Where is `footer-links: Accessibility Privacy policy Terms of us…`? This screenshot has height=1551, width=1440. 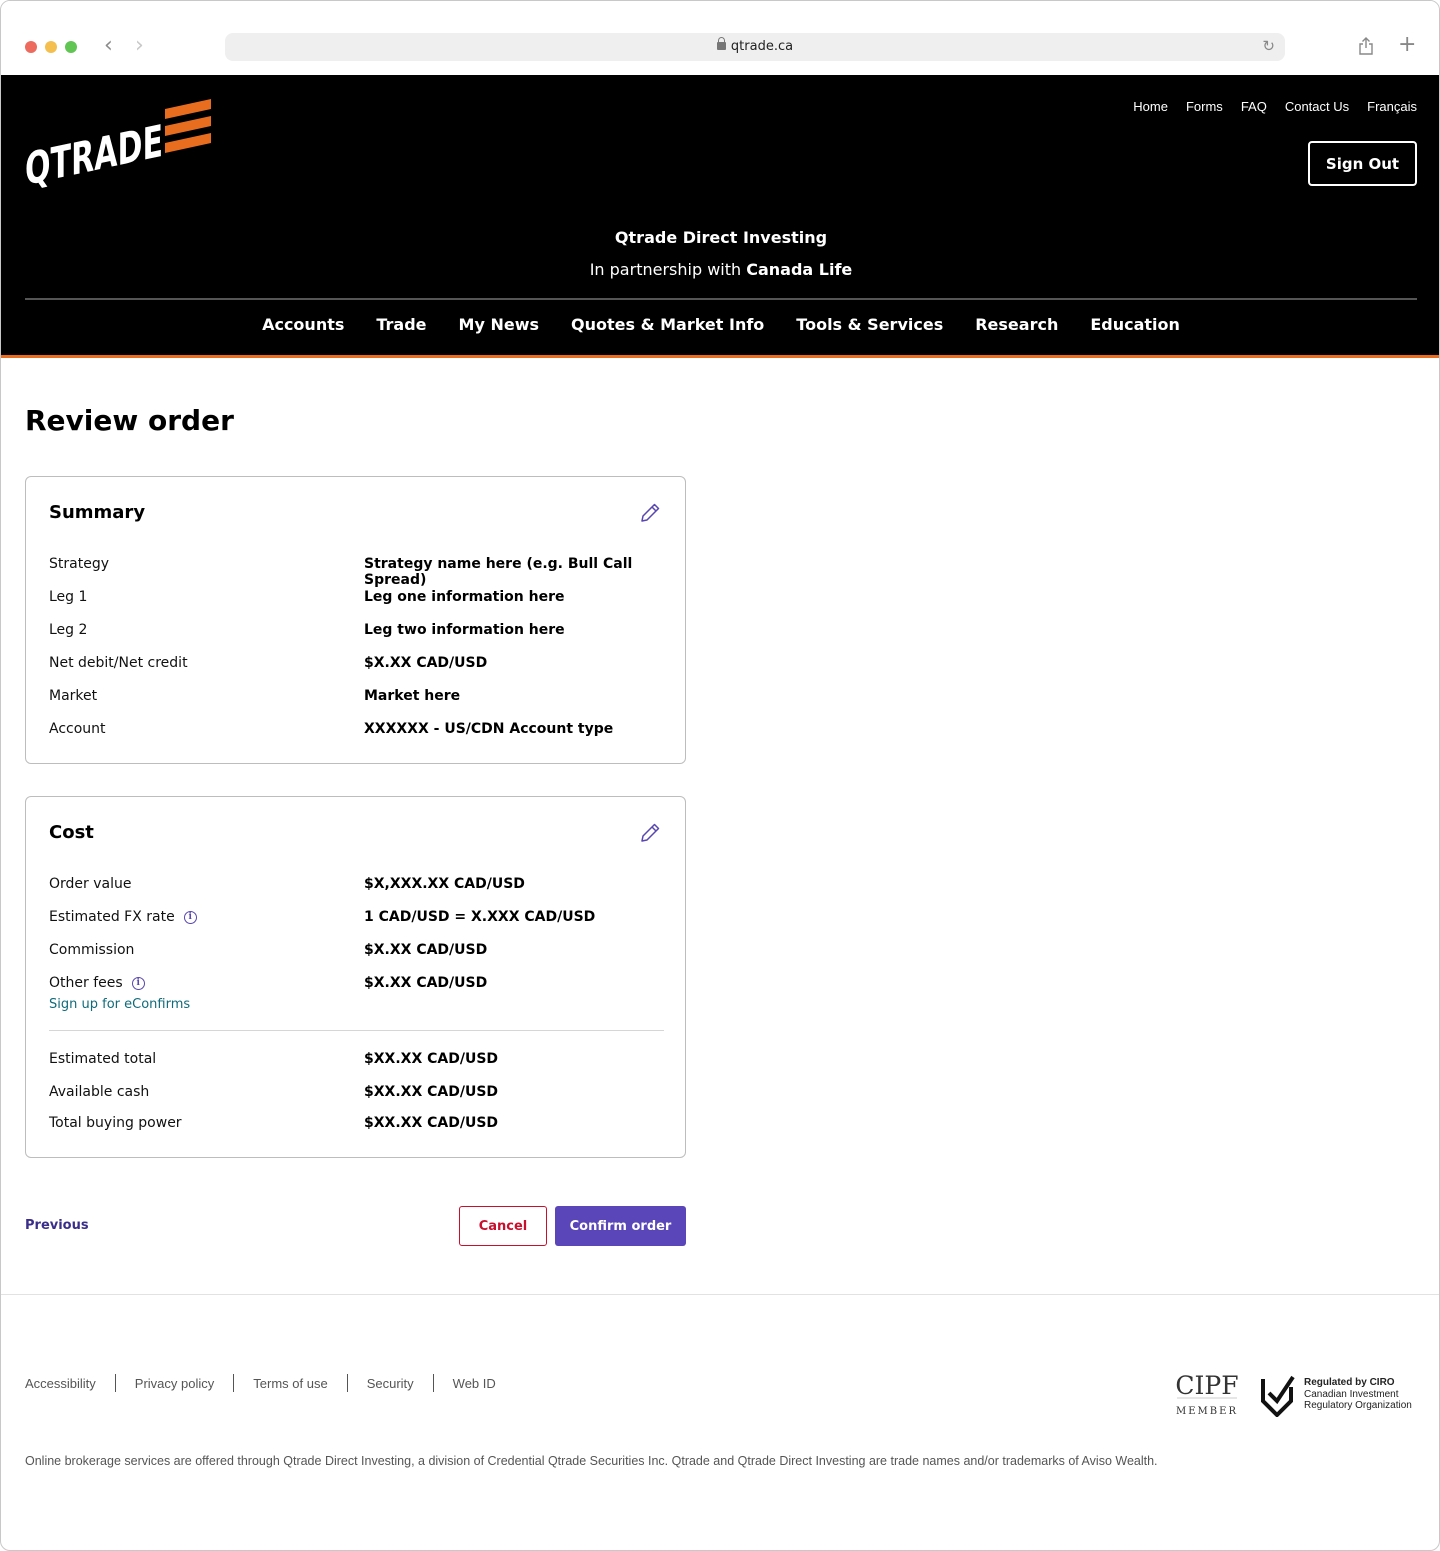 footer-links: Accessibility Privacy policy Terms of us… is located at coordinates (260, 1383).